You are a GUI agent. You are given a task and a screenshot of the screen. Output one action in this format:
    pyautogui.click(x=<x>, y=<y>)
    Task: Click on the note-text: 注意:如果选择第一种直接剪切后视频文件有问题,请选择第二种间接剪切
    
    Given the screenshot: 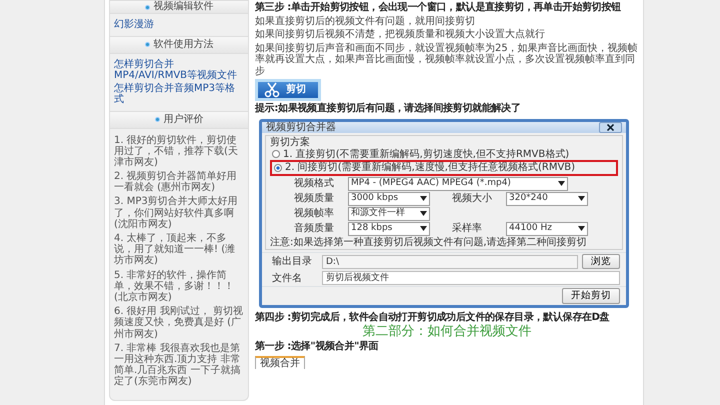 What is the action you would take?
    pyautogui.click(x=429, y=242)
    